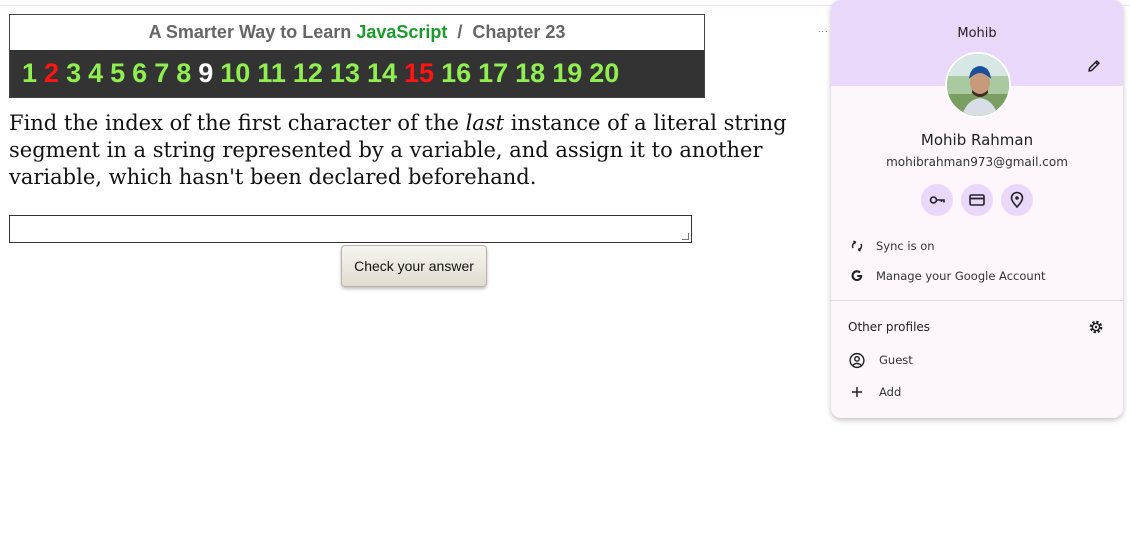 This screenshot has height=533, width=1130. What do you see at coordinates (205, 73) in the screenshot?
I see `exercise-link-9: 9` at bounding box center [205, 73].